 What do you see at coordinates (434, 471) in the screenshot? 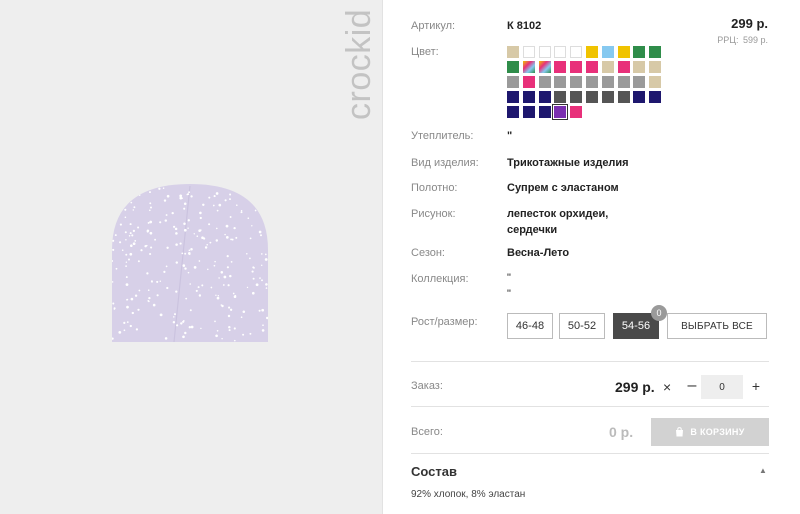
I see `composition-title: Состав` at bounding box center [434, 471].